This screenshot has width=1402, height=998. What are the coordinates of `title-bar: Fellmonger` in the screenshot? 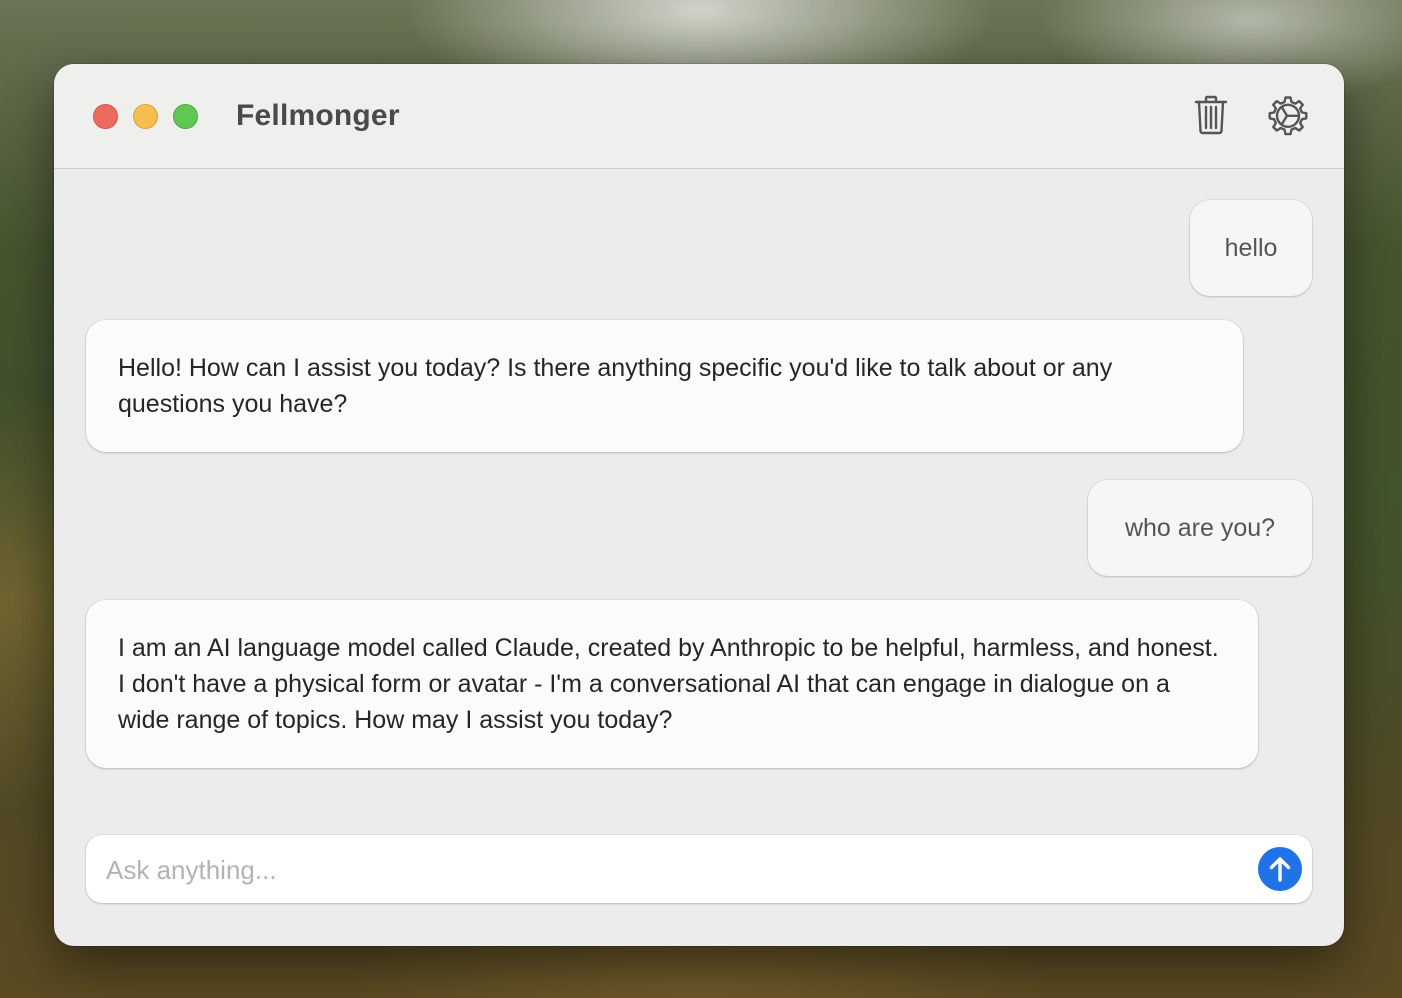 It's located at (699, 116).